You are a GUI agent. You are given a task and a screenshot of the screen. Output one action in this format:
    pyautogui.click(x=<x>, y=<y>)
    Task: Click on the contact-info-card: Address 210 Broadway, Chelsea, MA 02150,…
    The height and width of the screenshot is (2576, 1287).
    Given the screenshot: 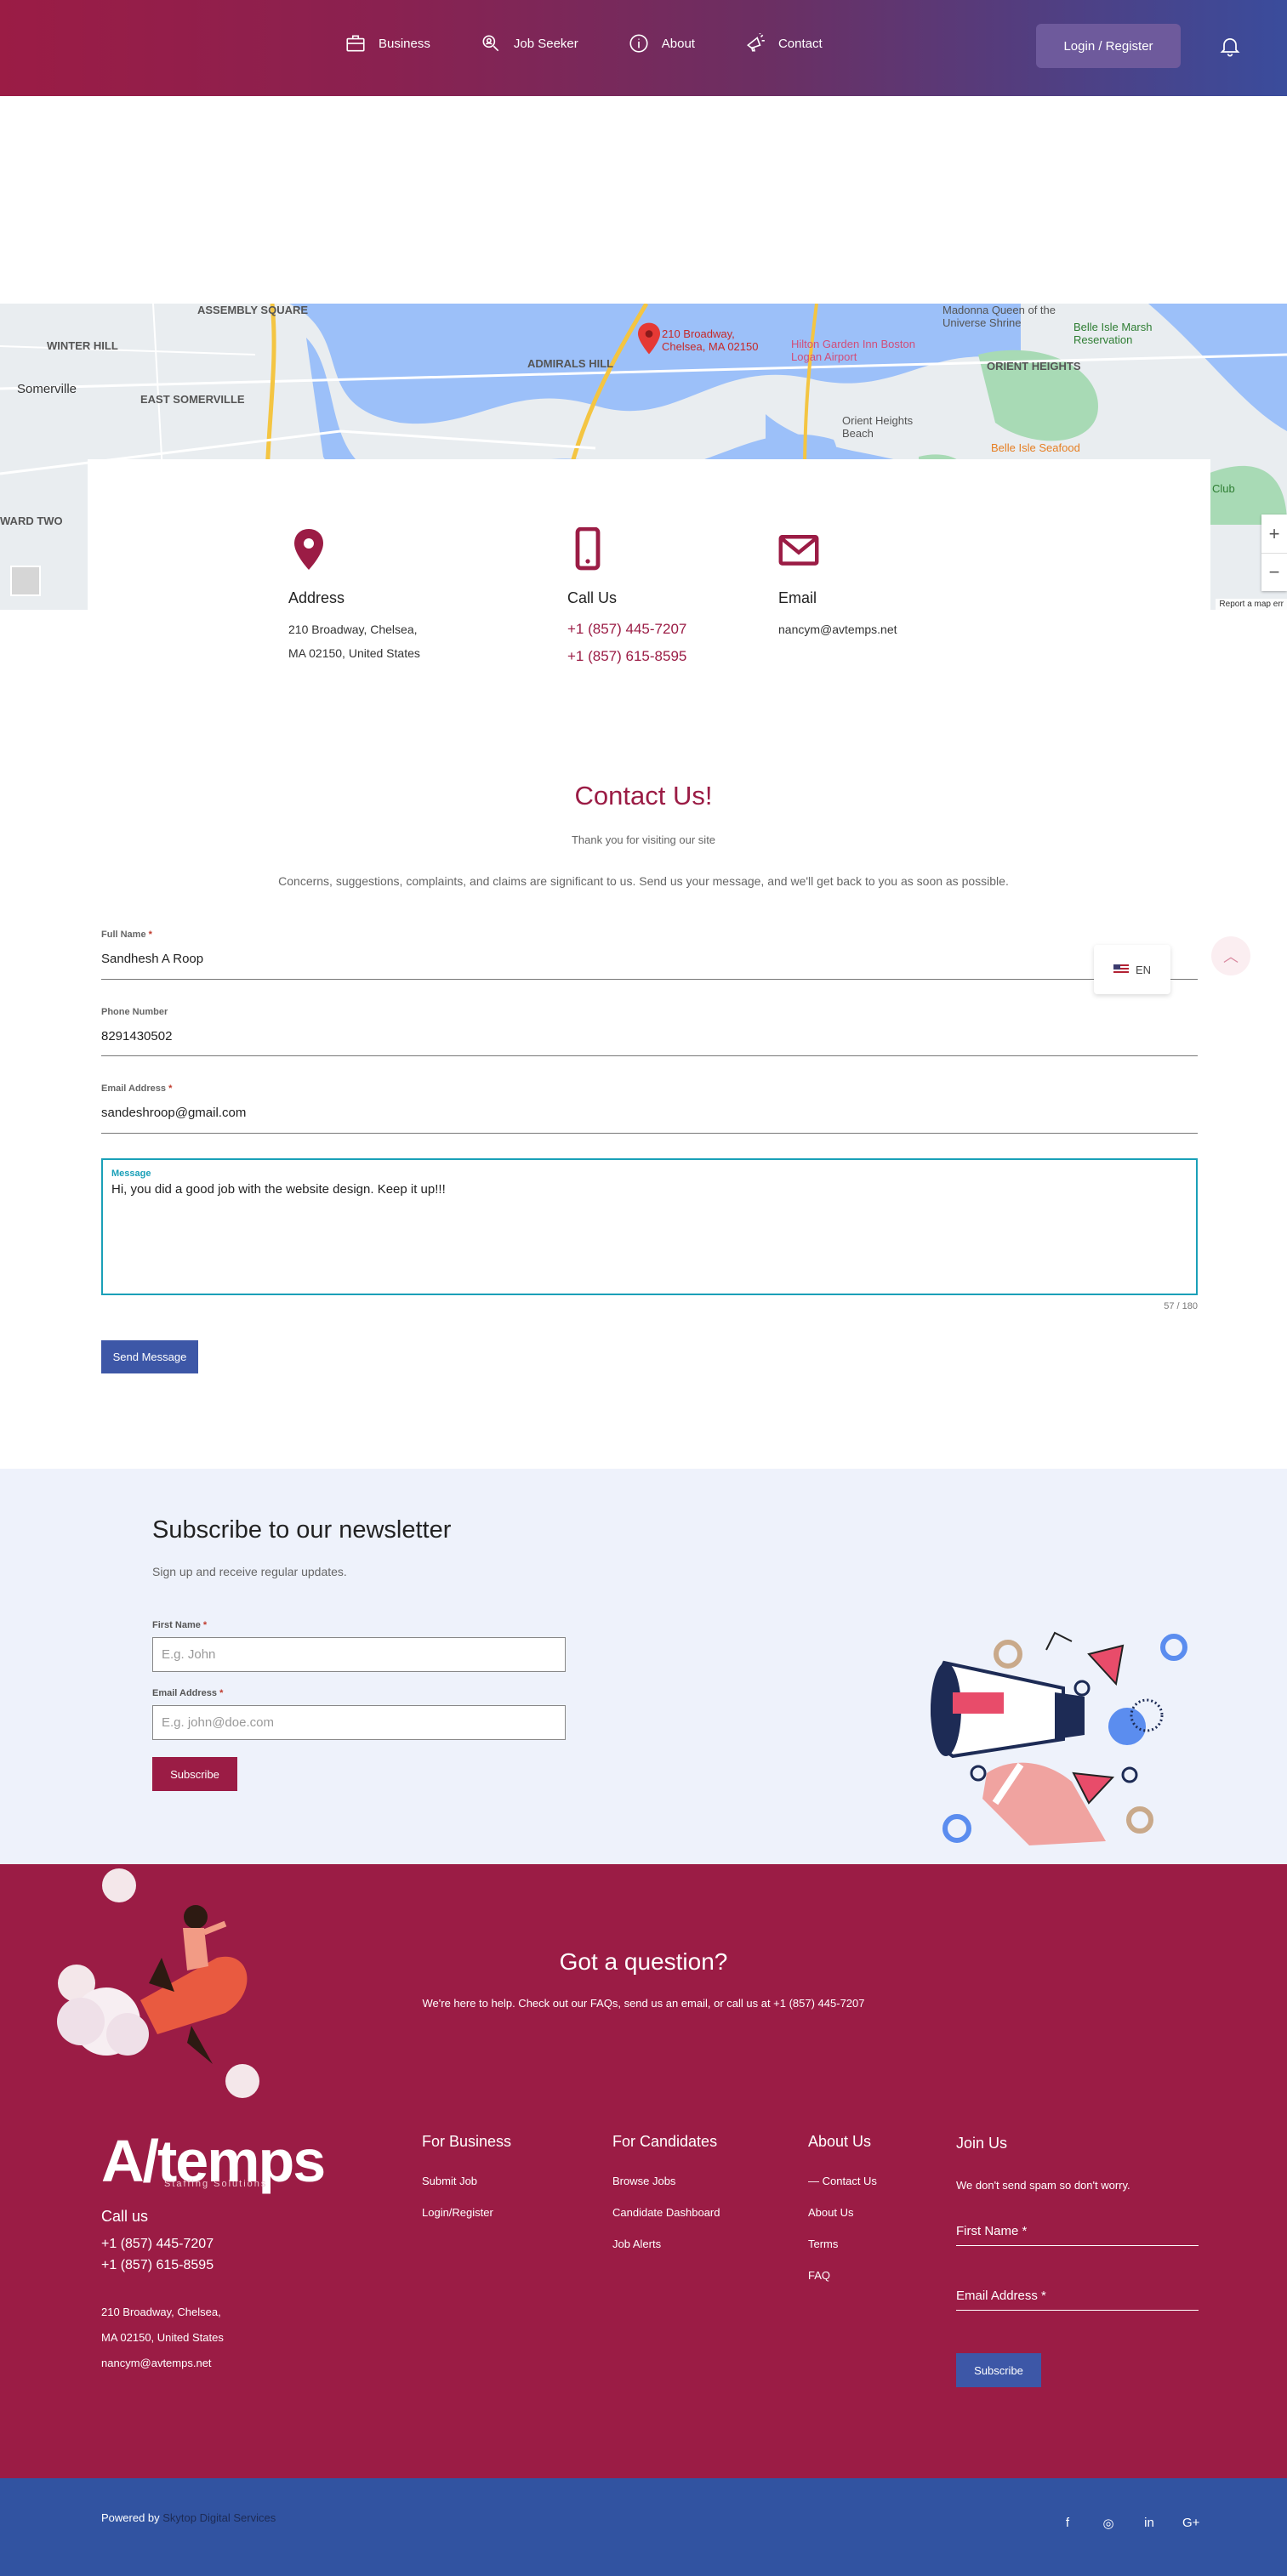 What is the action you would take?
    pyautogui.click(x=649, y=565)
    